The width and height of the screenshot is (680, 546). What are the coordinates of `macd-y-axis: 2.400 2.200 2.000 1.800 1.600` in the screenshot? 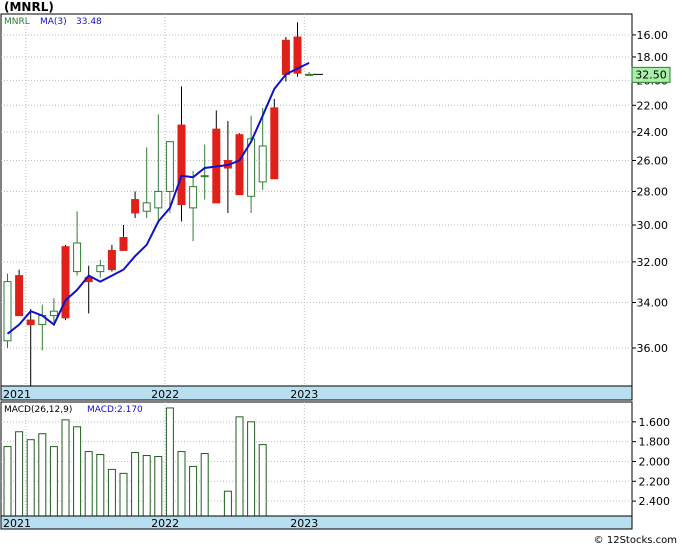 It's located at (651, 462).